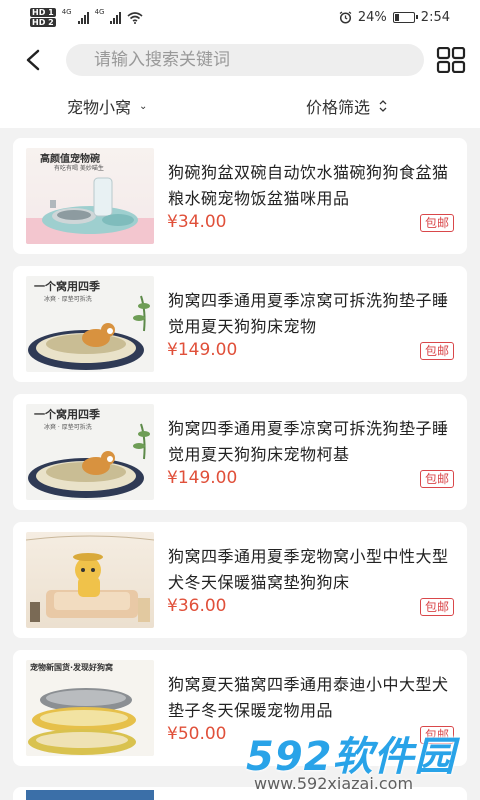  I want to click on battery-icon, so click(405, 17).